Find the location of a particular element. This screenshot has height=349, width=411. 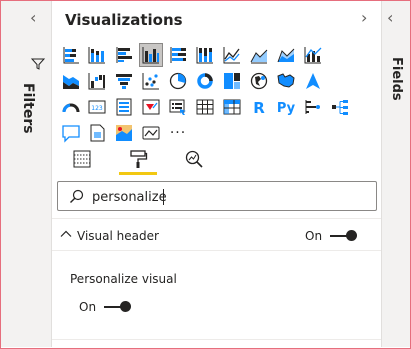

filled-map-icon is located at coordinates (286, 81).